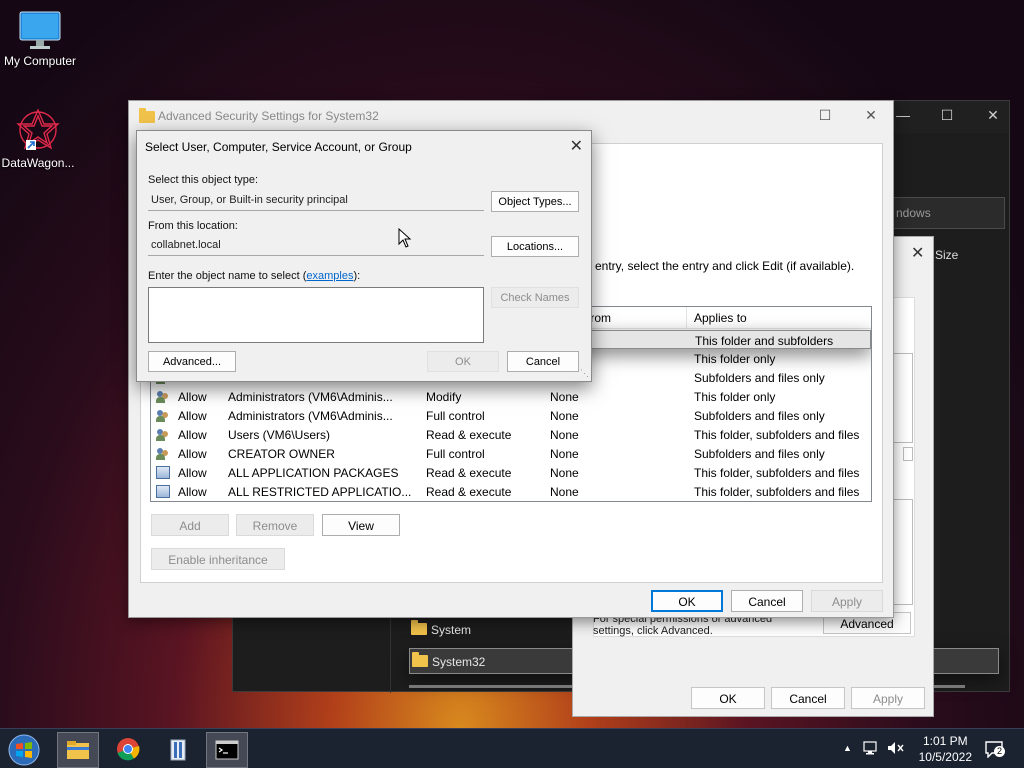 This screenshot has height=768, width=1024. What do you see at coordinates (896, 749) in the screenshot?
I see `volume-muted-icon` at bounding box center [896, 749].